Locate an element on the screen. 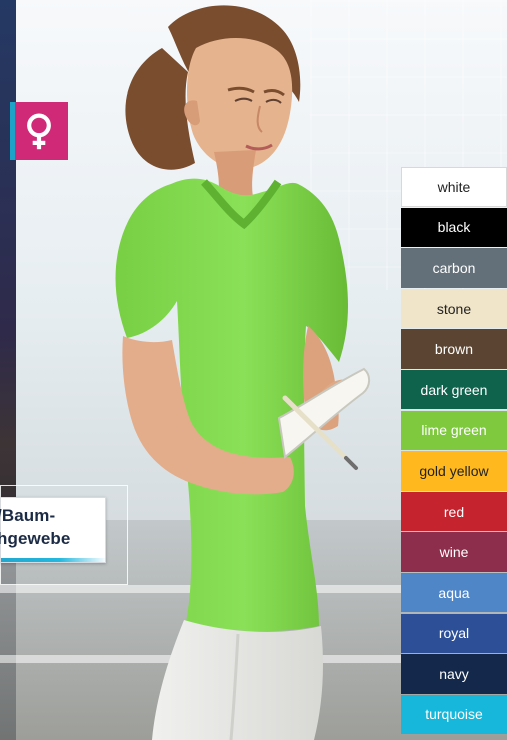  color-swatch-gold-yellow: gold yellow is located at coordinates (454, 471).